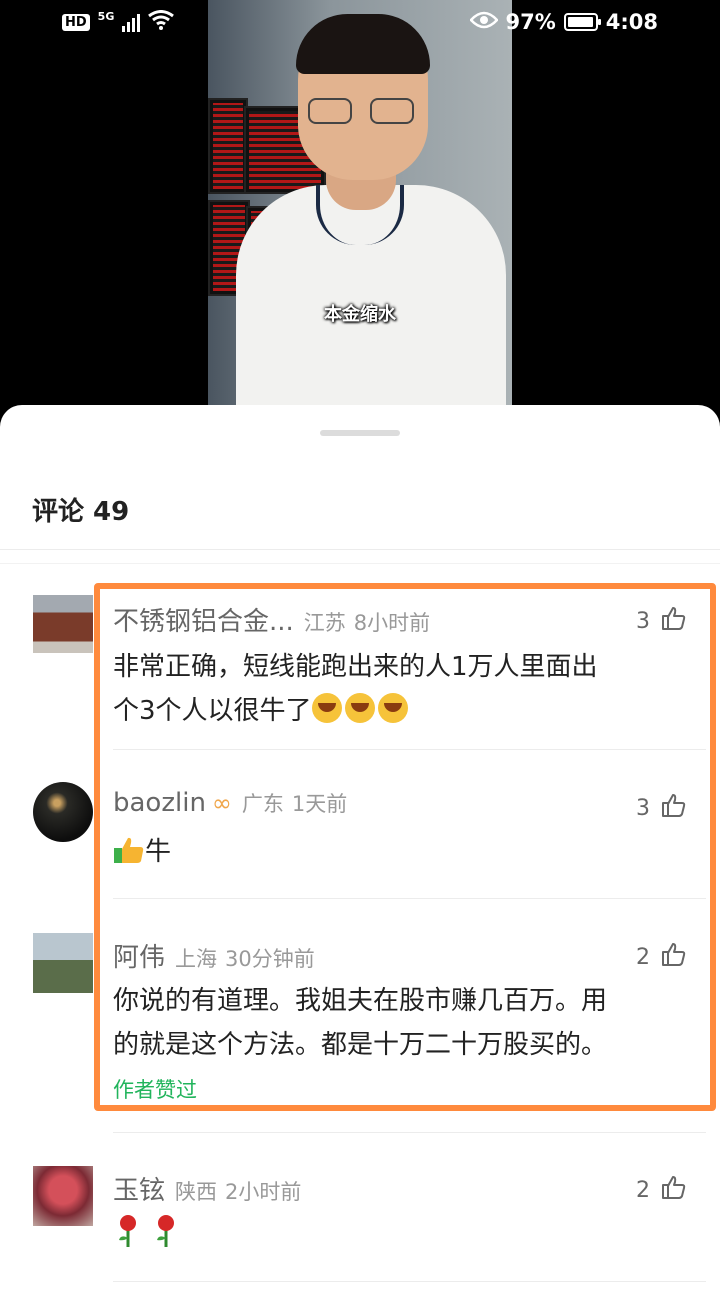 This screenshot has width=720, height=1309. Describe the element at coordinates (262, 804) in the screenshot. I see `location: 广东` at that location.